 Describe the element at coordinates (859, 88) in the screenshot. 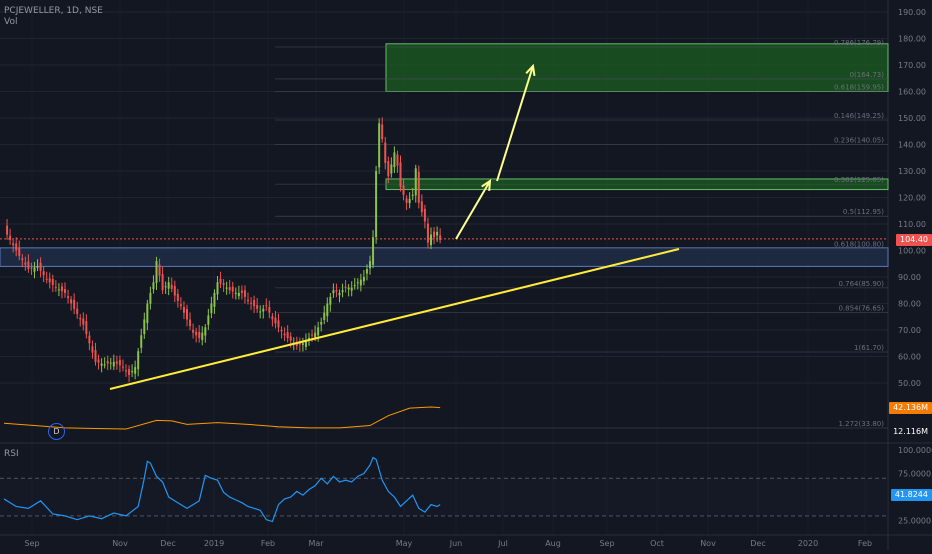

I see `fib-level-label: 0.618(159.95)` at that location.